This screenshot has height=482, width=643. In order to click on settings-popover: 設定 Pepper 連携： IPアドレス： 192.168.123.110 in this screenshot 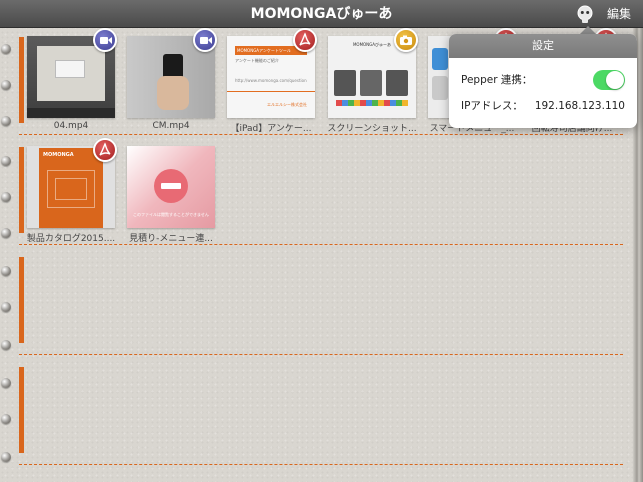, I will do `click(543, 81)`.